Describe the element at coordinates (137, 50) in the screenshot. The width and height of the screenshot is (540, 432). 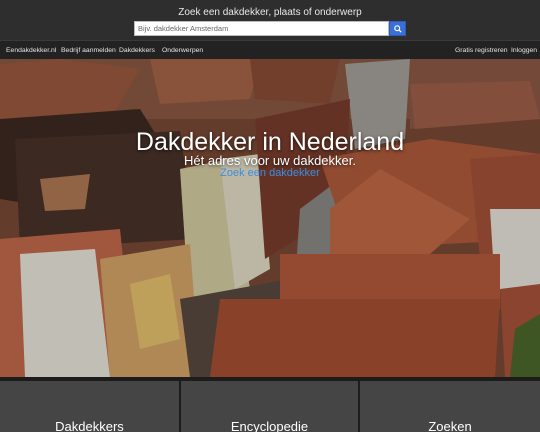
I see `nav-roofers: Dakdekkers` at that location.